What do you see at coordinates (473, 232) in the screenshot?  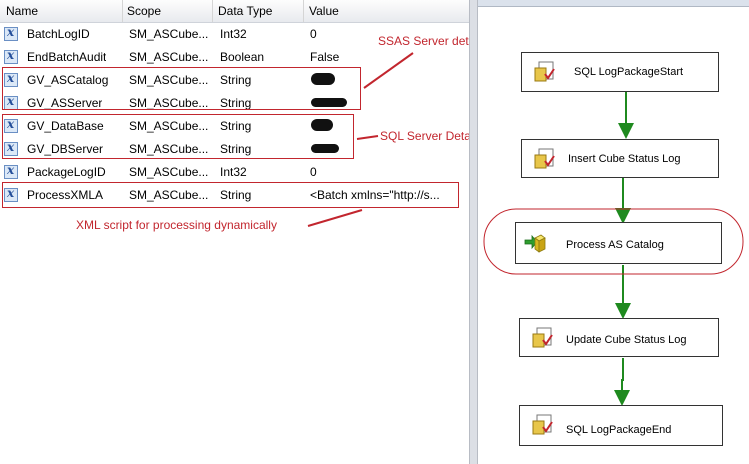 I see `panel-splitter` at bounding box center [473, 232].